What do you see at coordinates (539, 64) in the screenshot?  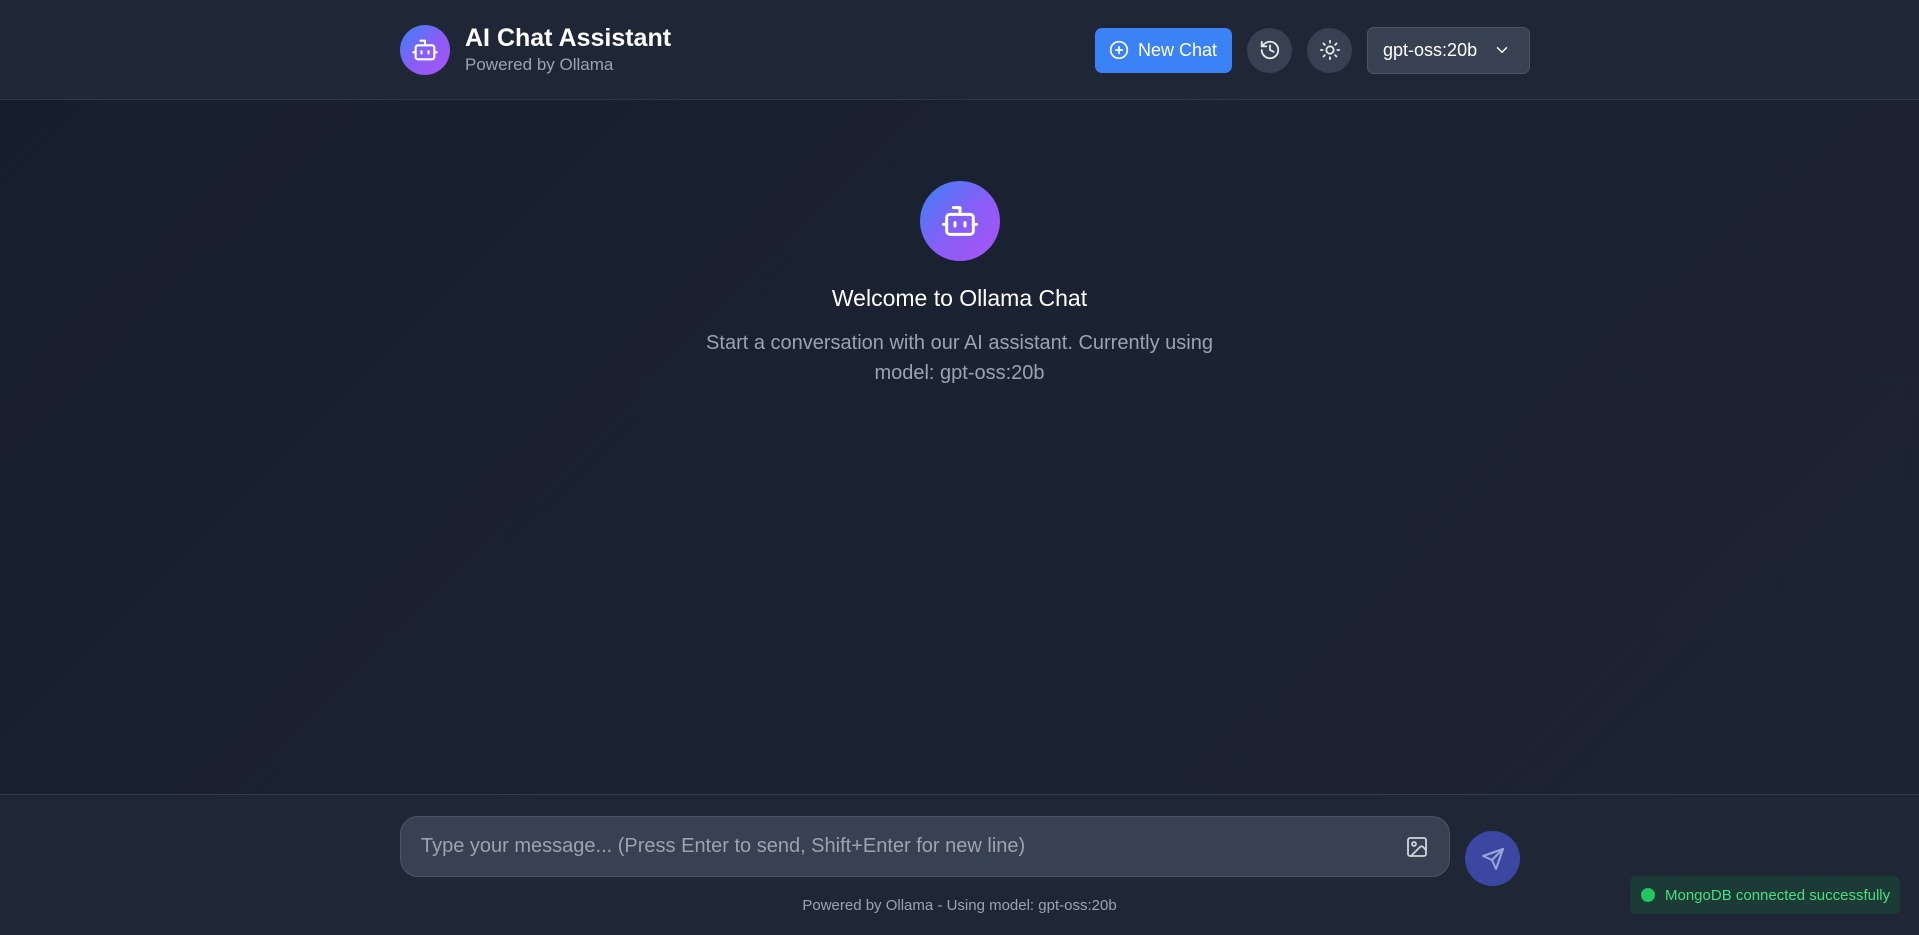 I see `app-subtitle: Powered by Ollama` at bounding box center [539, 64].